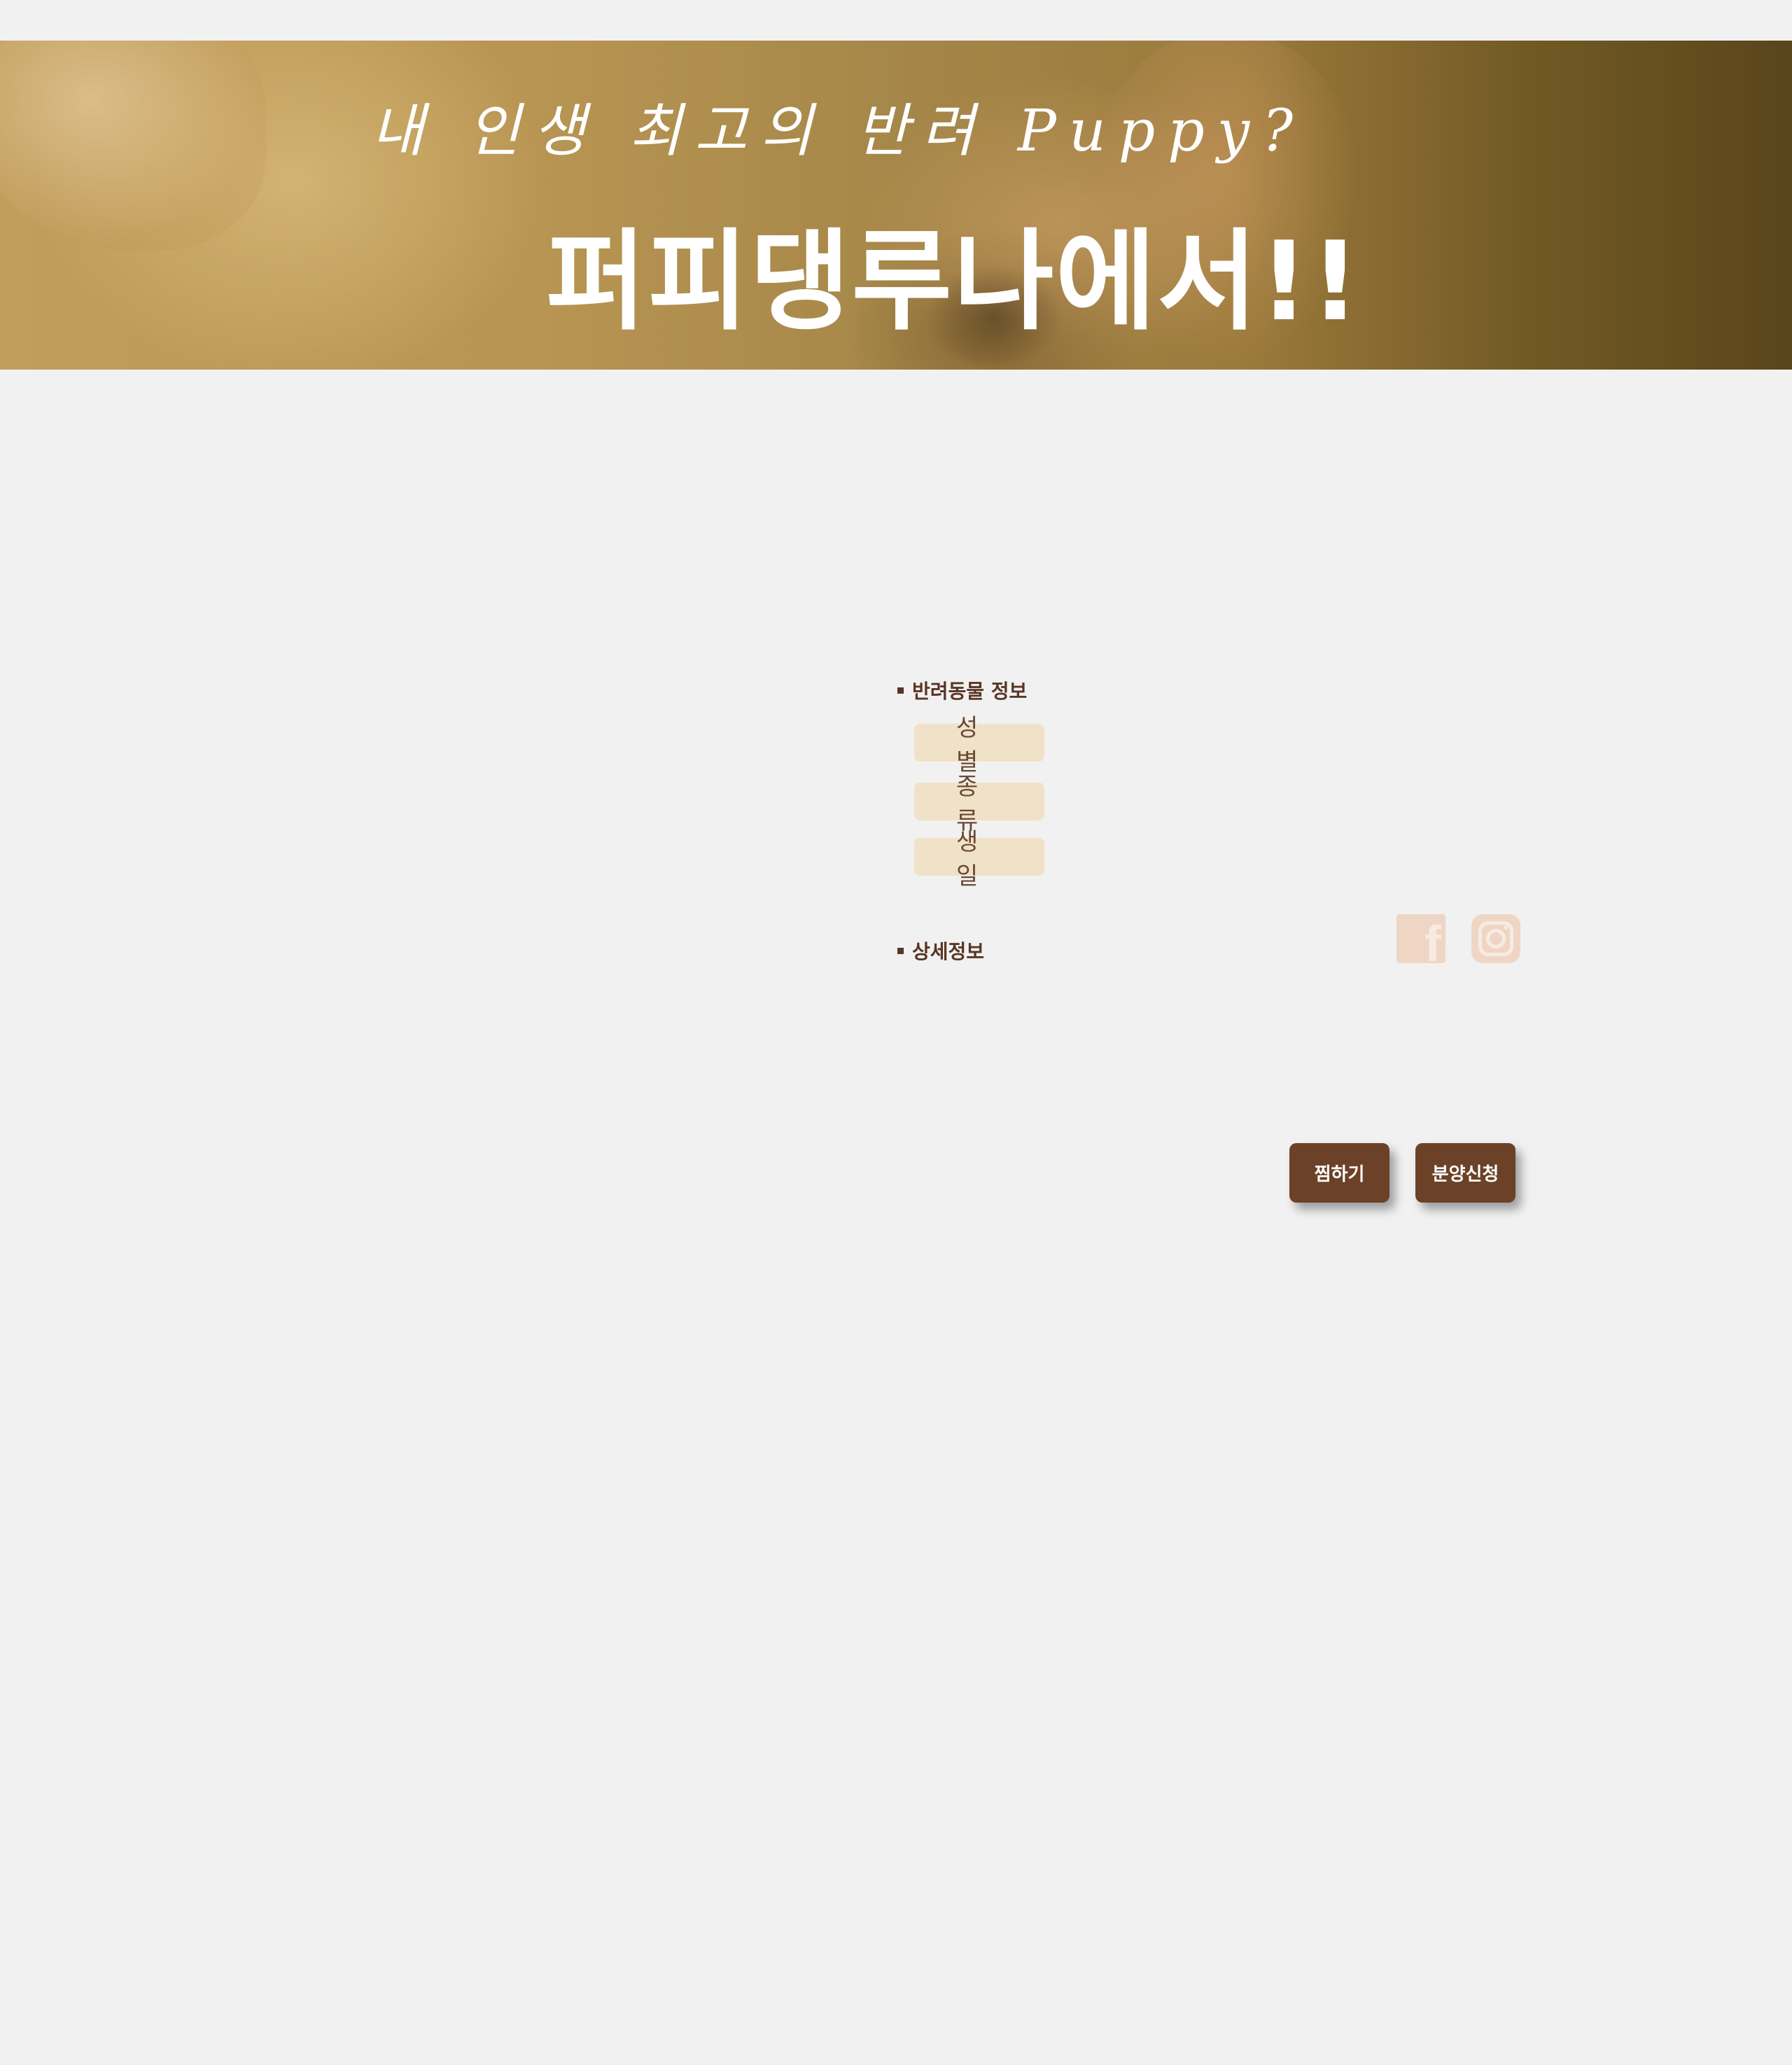  What do you see at coordinates (1421, 943) in the screenshot?
I see `facebook-icon: f` at bounding box center [1421, 943].